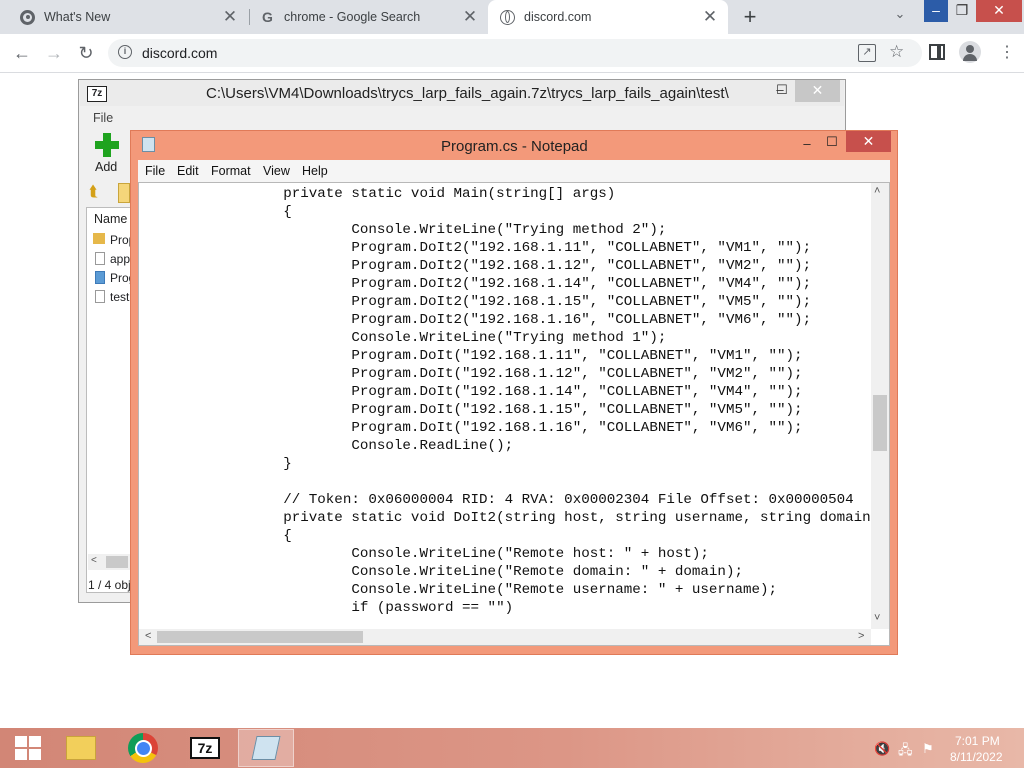  Describe the element at coordinates (896, 52) in the screenshot. I see `bookmark-star-icon: ☆` at that location.